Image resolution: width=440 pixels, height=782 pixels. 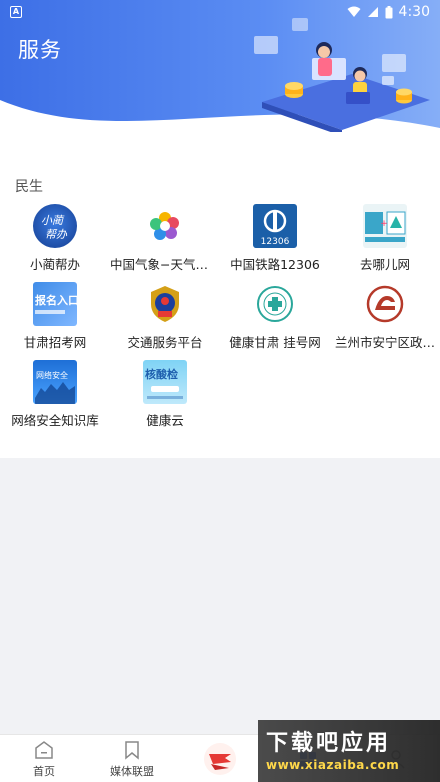 I want to click on service-item-health-gansu: 健康甘肃 挂号网, so click(x=275, y=321).